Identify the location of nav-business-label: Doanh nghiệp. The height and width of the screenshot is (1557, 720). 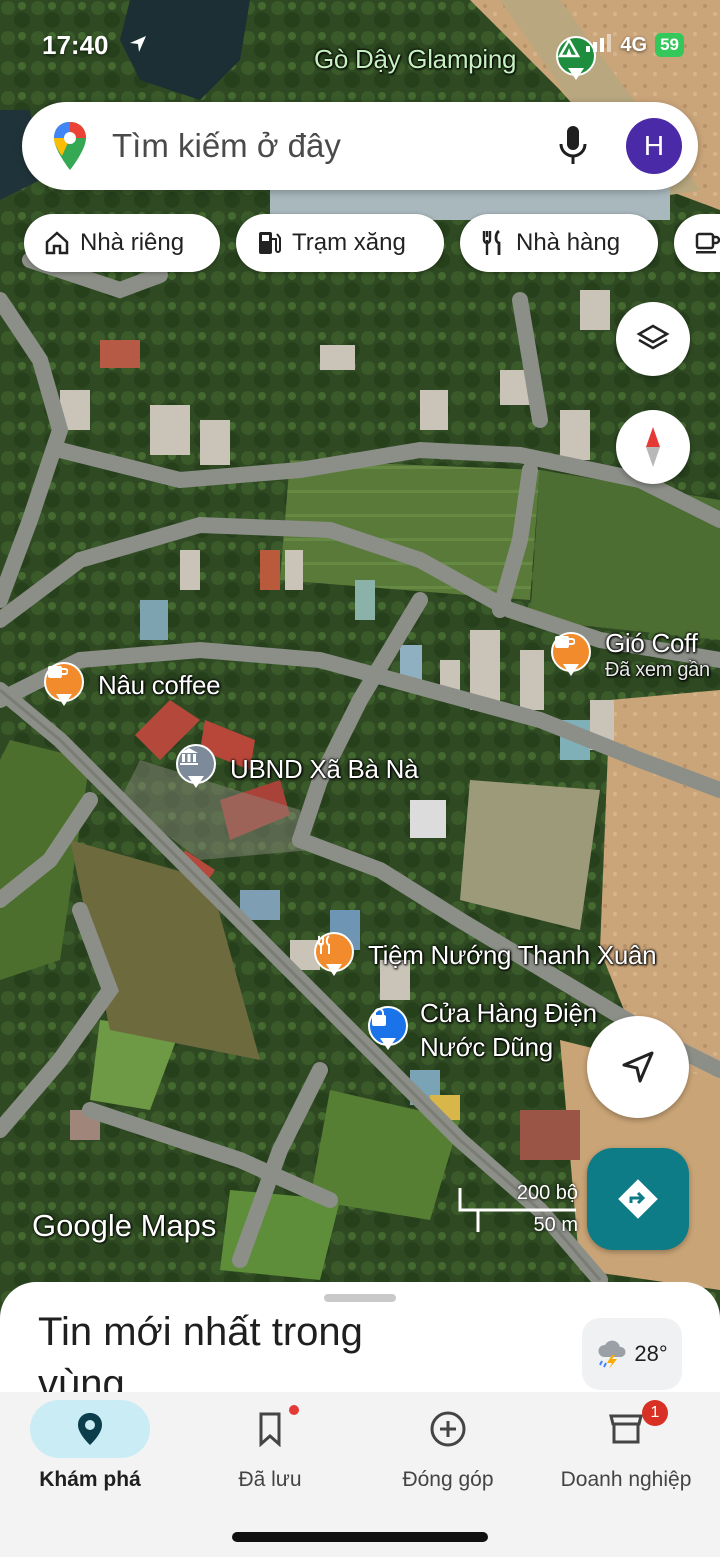
(626, 1479).